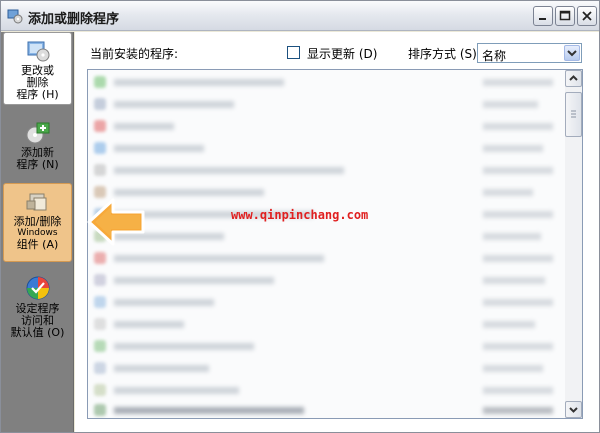  What do you see at coordinates (38, 51) in the screenshot?
I see `change-remove-programs-icon` at bounding box center [38, 51].